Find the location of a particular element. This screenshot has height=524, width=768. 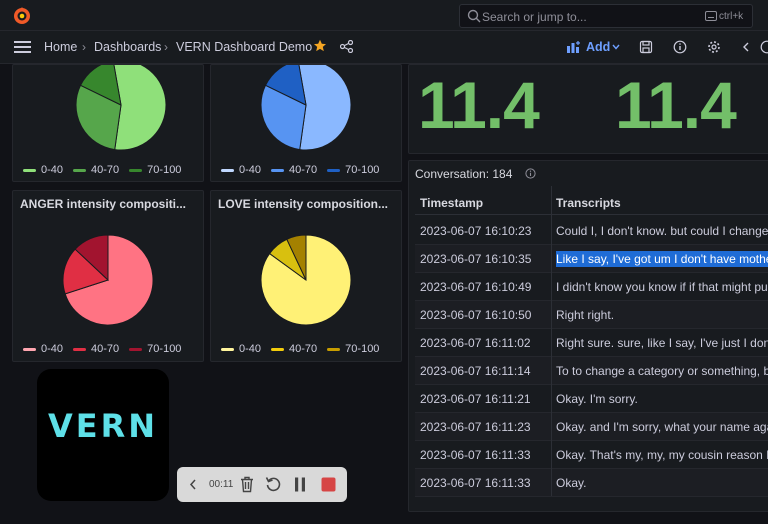

vern-logo: VERN is located at coordinates (103, 426).